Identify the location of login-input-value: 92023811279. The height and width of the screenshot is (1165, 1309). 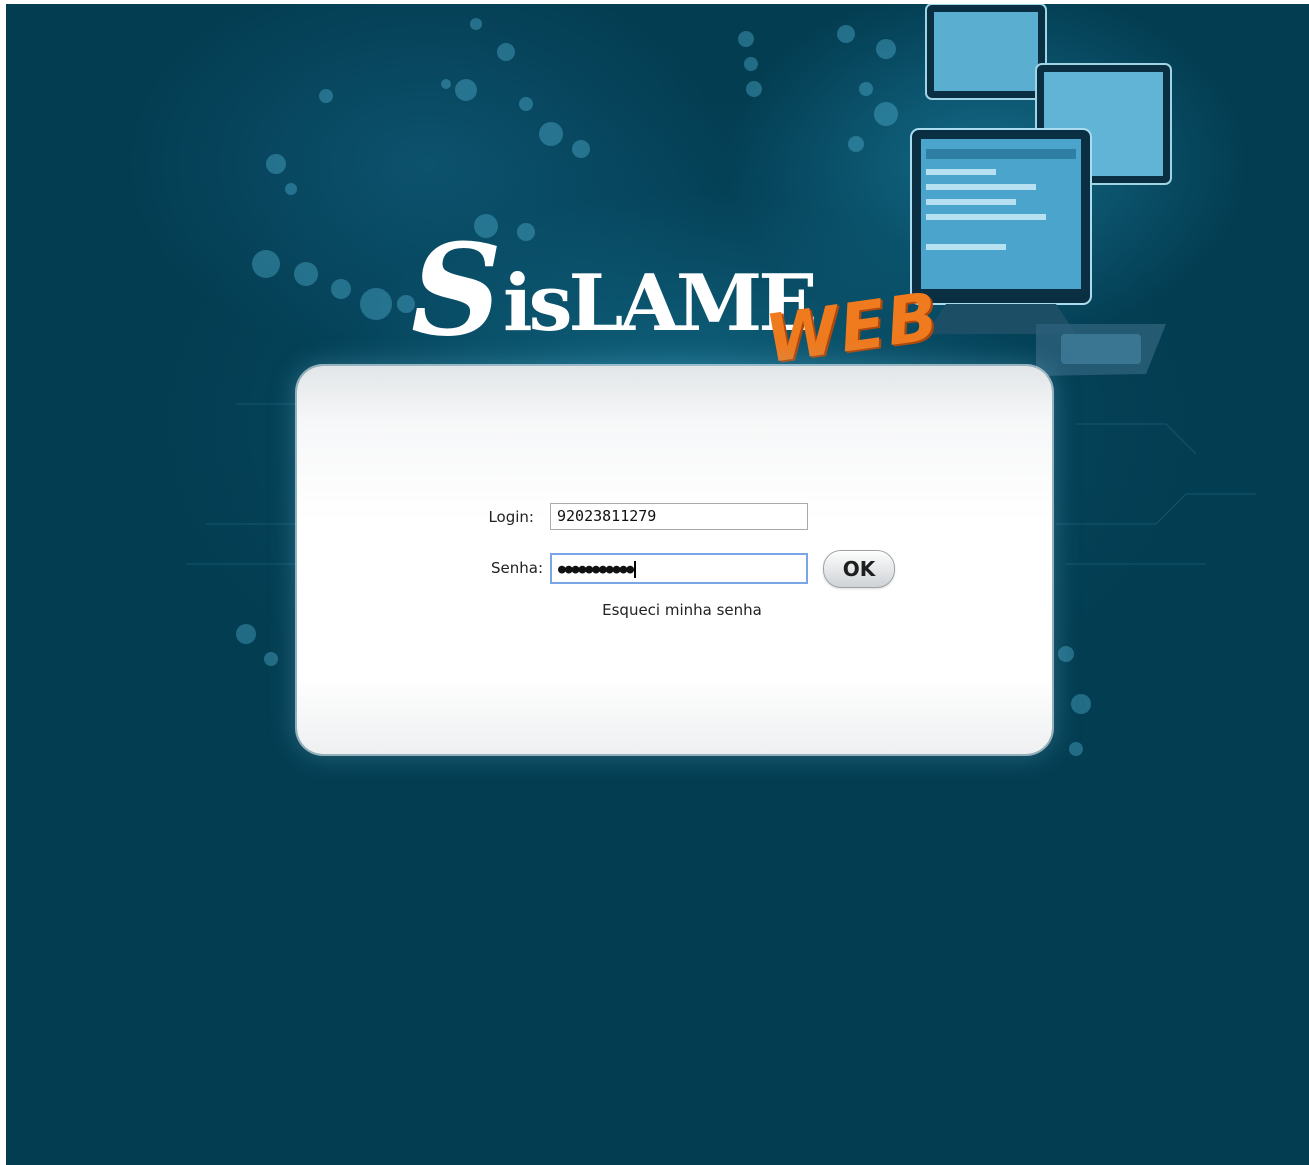
(607, 516).